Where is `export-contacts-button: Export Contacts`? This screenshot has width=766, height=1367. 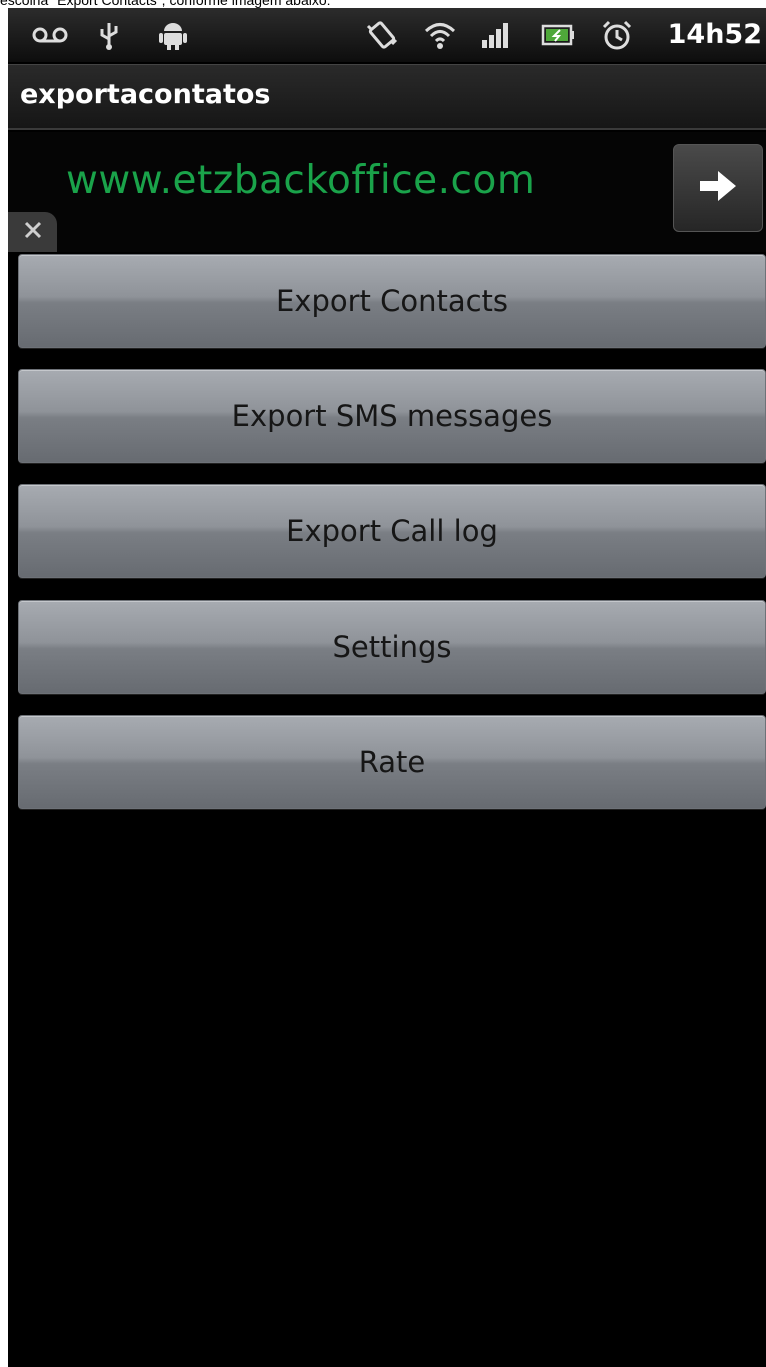 export-contacts-button: Export Contacts is located at coordinates (392, 301).